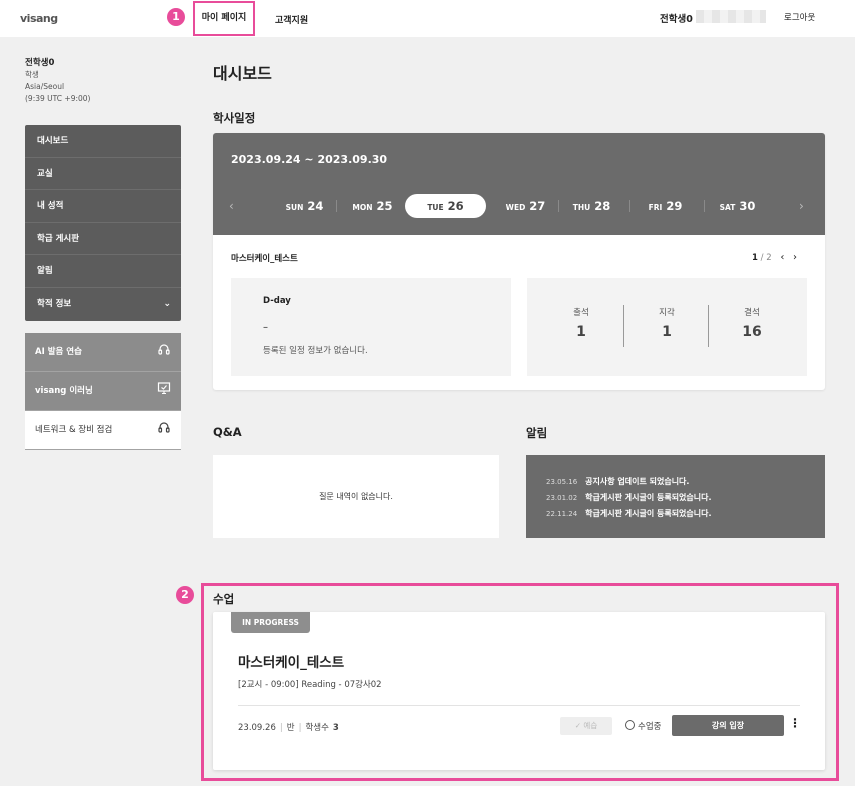  What do you see at coordinates (799, 17) in the screenshot?
I see `logout-link: 로그아웃` at bounding box center [799, 17].